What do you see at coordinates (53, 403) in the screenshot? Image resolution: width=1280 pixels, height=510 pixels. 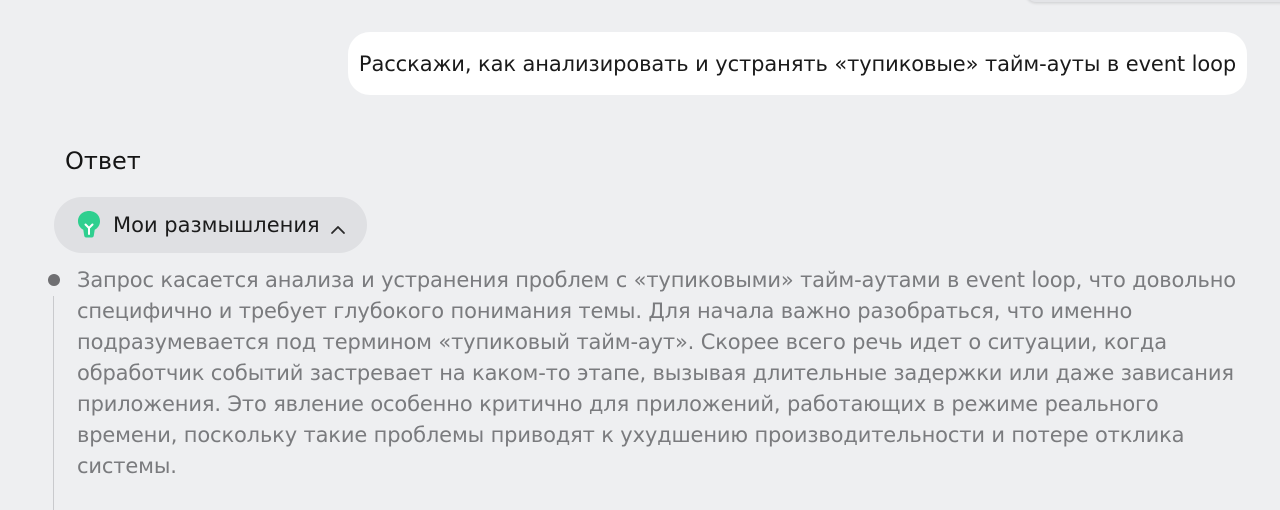 I see `thought-timeline-line` at bounding box center [53, 403].